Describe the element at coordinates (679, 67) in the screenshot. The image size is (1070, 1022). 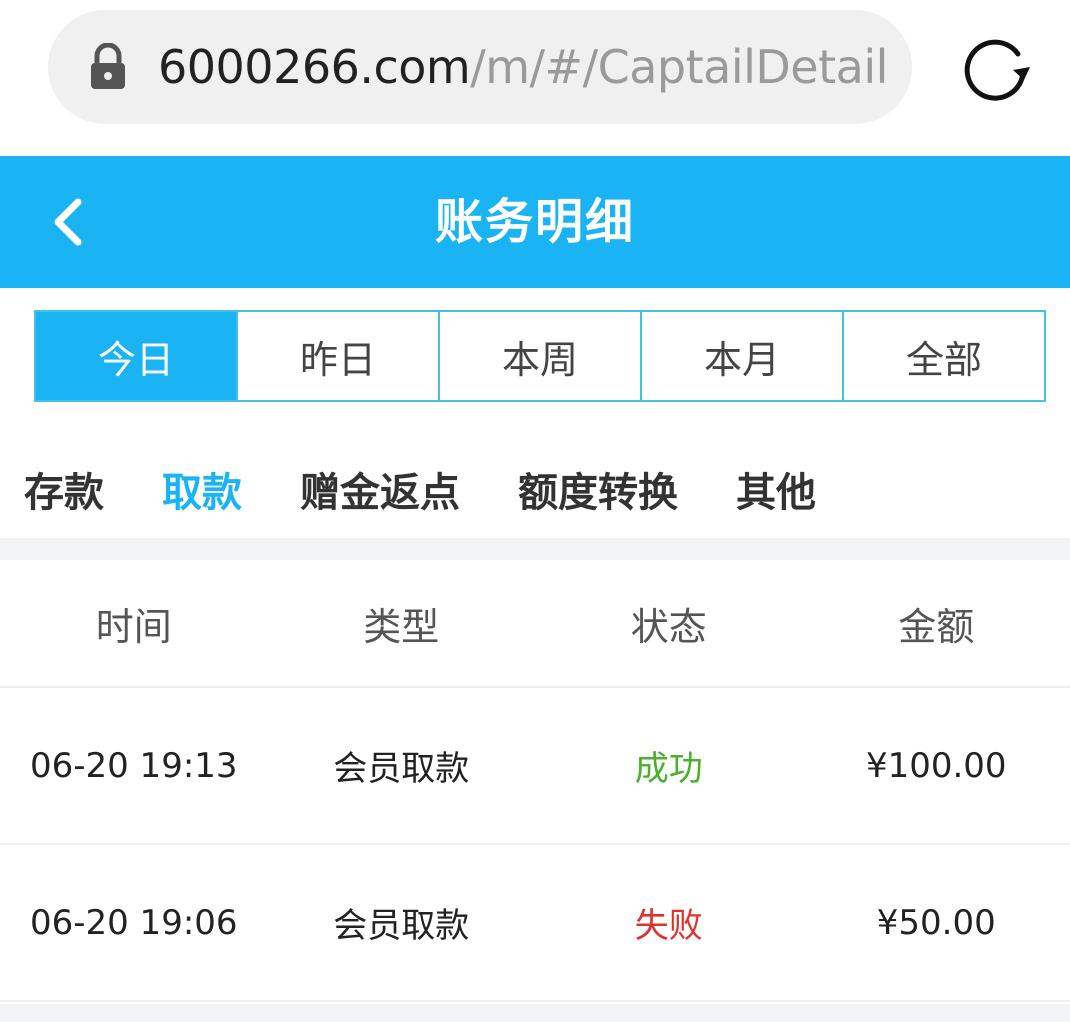
I see `url-path: /m/#/CaptailDetail` at that location.